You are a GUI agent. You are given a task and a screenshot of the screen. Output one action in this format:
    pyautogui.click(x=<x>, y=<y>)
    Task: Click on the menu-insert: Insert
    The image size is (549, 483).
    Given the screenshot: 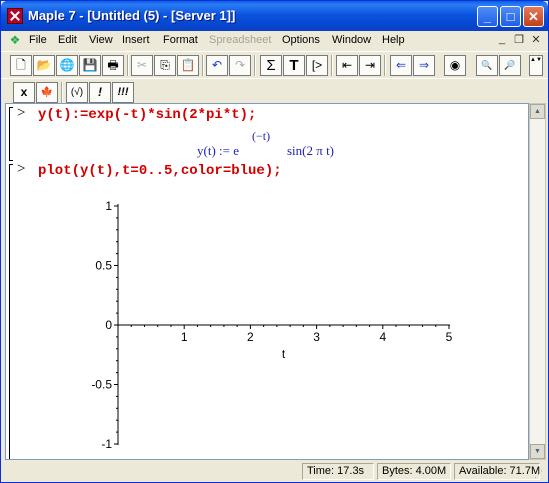 What is the action you would take?
    pyautogui.click(x=136, y=40)
    